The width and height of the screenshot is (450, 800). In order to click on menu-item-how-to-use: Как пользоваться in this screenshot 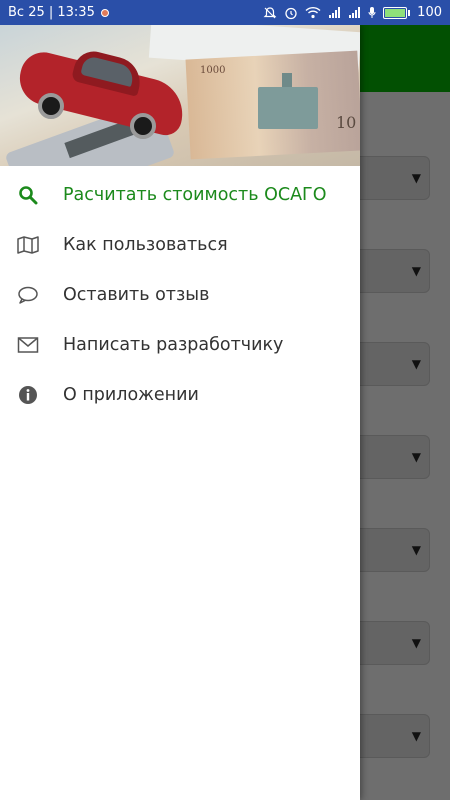, I will do `click(180, 245)`.